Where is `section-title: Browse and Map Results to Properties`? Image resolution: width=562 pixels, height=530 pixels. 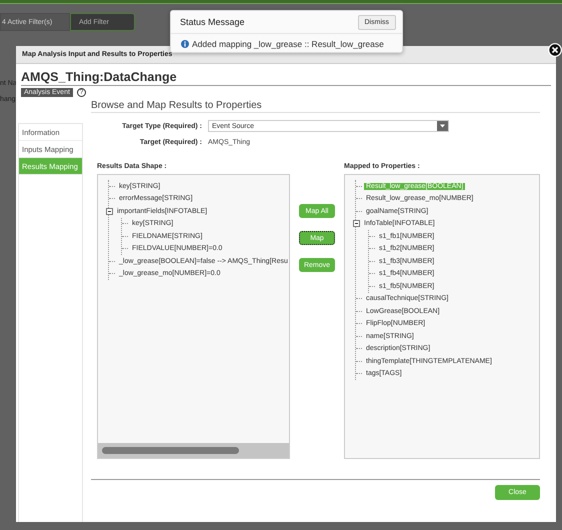 section-title: Browse and Map Results to Properties is located at coordinates (315, 105).